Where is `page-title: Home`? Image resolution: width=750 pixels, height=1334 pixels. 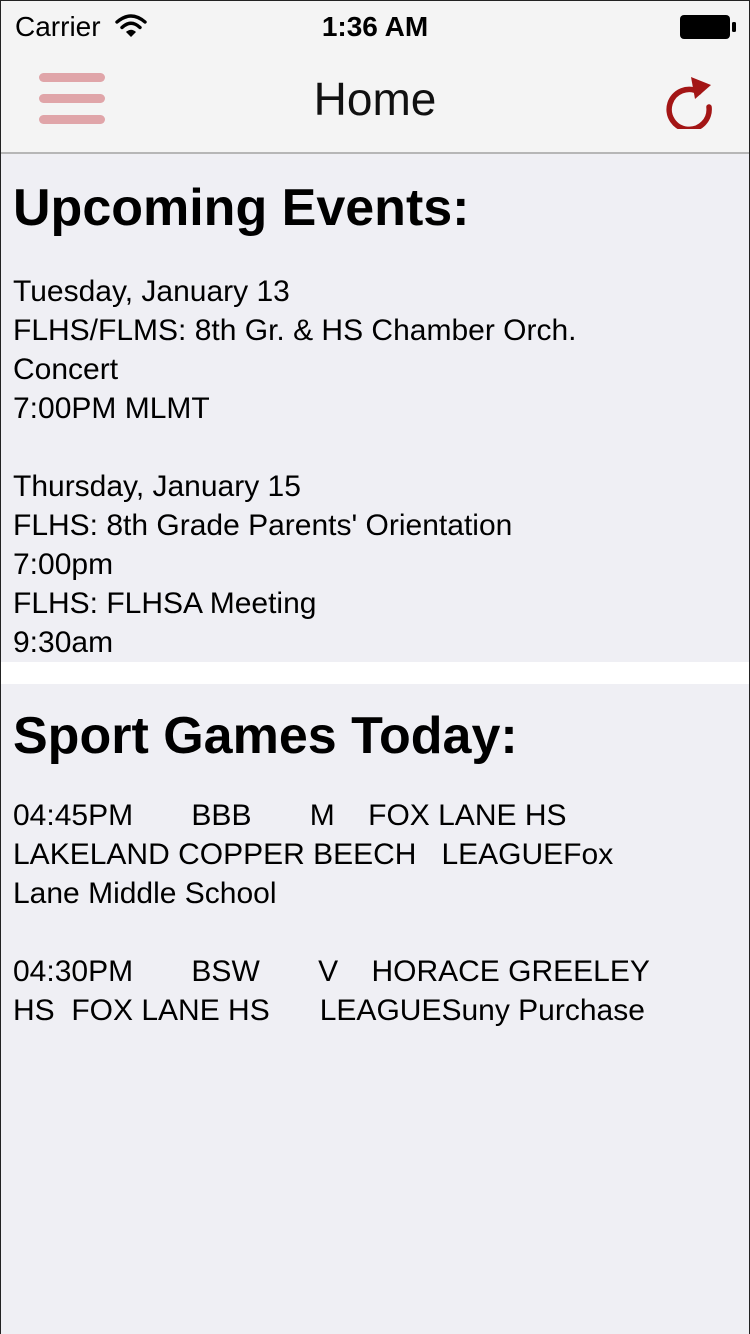
page-title: Home is located at coordinates (375, 99).